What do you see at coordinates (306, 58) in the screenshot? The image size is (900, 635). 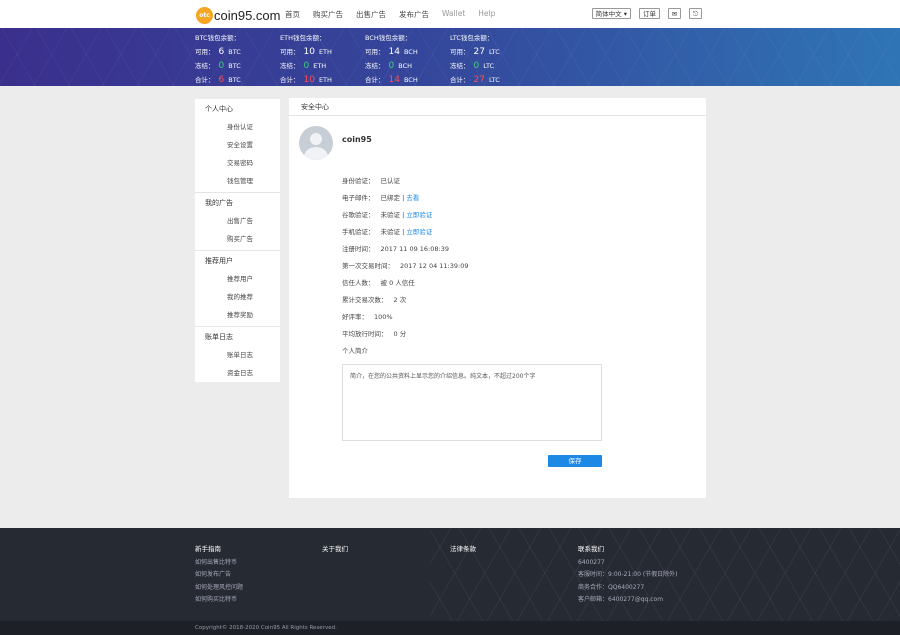 I see `balance-eth: ETH钱包余额： 可用： 10 ETH 冻结： 0 ETH 合计： 10 ETH` at bounding box center [306, 58].